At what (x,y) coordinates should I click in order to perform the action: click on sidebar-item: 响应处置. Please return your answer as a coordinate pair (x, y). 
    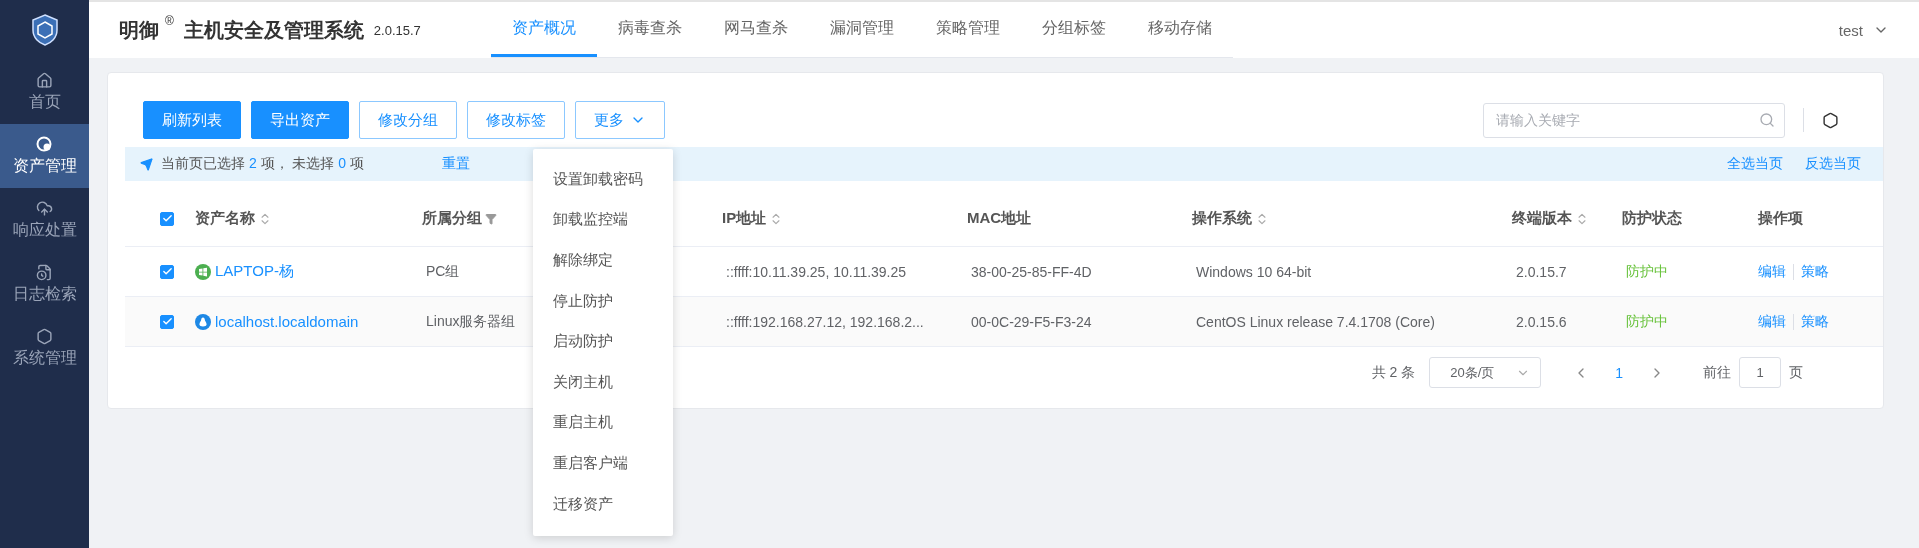
    Looking at the image, I should click on (44, 220).